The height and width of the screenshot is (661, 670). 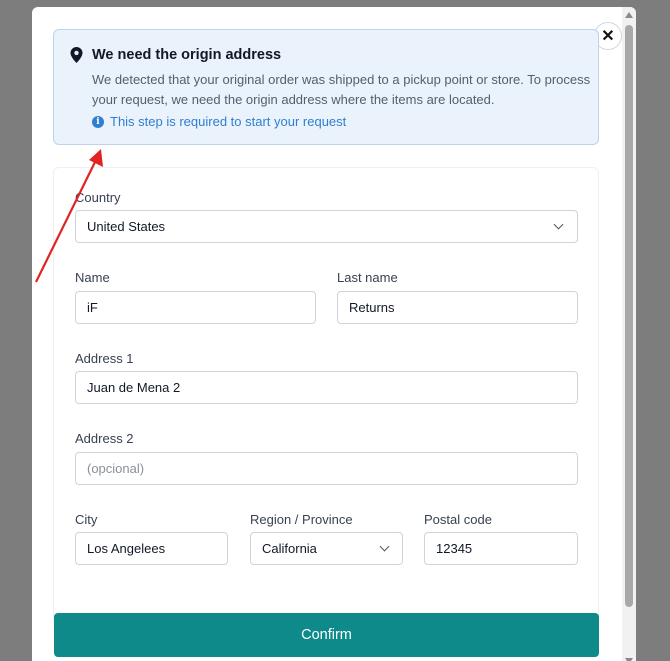 What do you see at coordinates (457, 307) in the screenshot?
I see `last-name-field` at bounding box center [457, 307].